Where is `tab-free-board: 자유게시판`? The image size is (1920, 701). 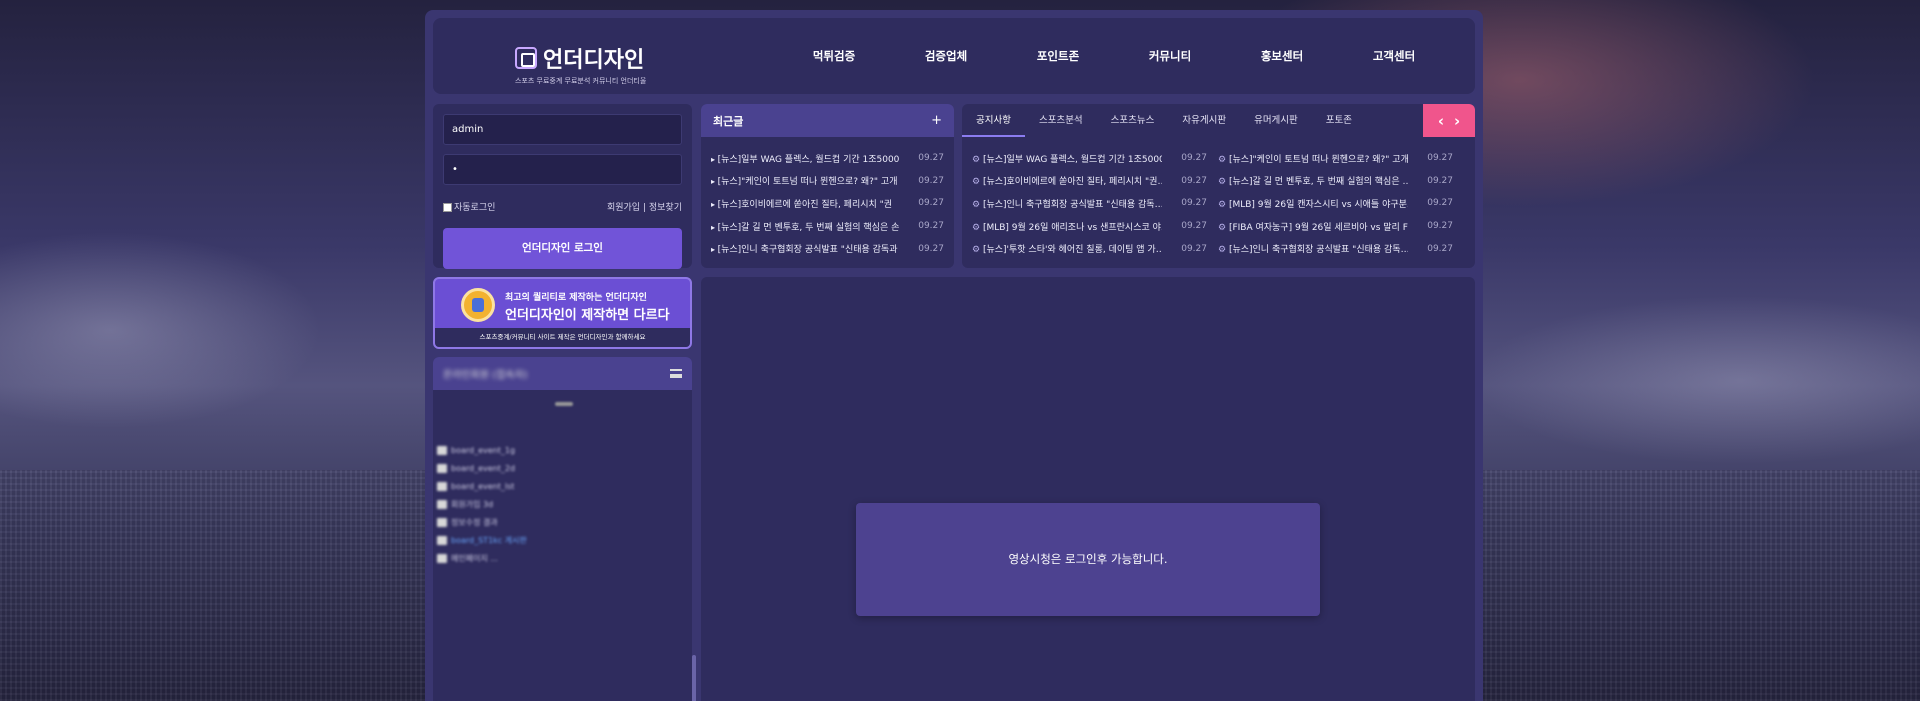 tab-free-board: 자유게시판 is located at coordinates (1204, 120).